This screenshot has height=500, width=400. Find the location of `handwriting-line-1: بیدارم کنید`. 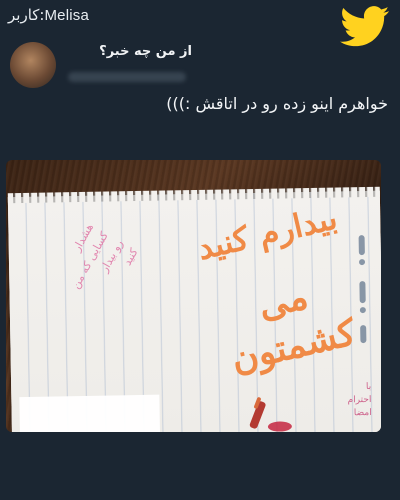

handwriting-line-1: بیدارم کنید is located at coordinates (267, 233).